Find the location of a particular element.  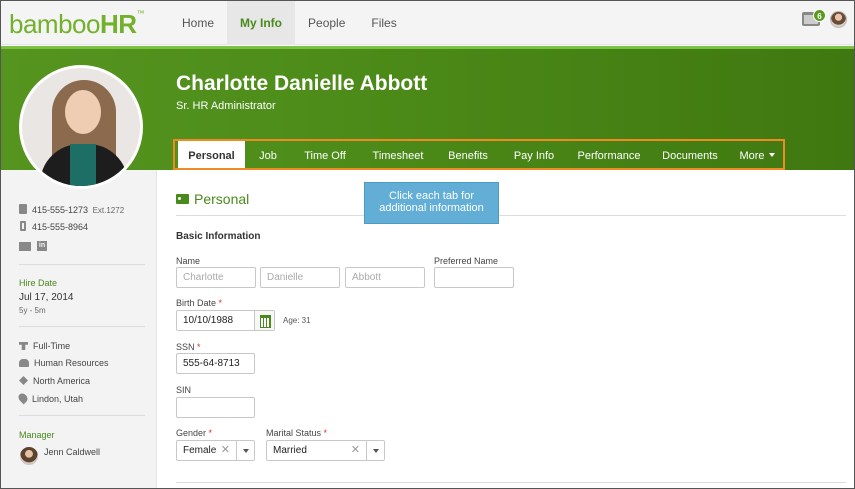

main-nav: Home My Info People Files is located at coordinates (289, 23).